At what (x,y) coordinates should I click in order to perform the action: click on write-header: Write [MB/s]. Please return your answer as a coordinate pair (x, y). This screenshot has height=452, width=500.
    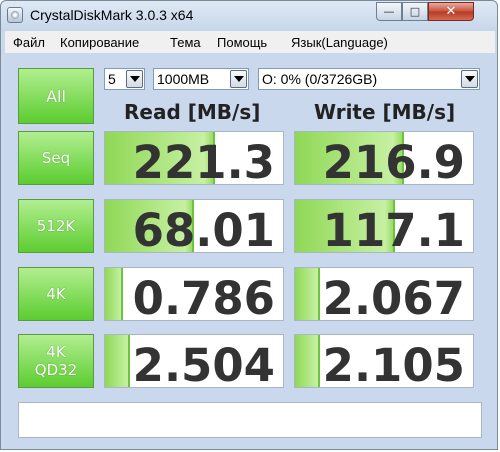
    Looking at the image, I should click on (385, 112).